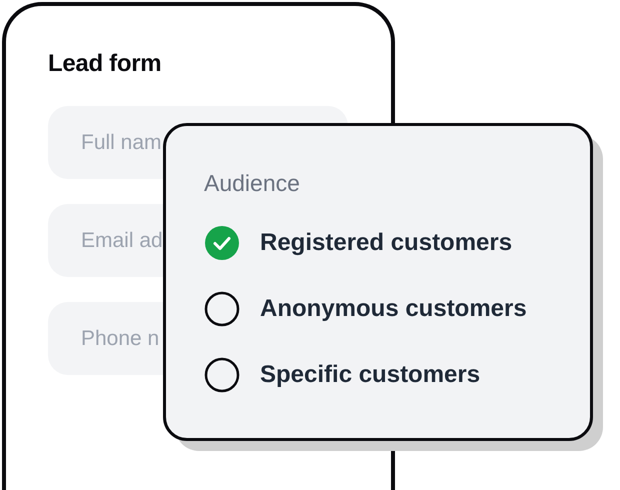 The width and height of the screenshot is (620, 490). I want to click on radio-checked-icon, so click(222, 243).